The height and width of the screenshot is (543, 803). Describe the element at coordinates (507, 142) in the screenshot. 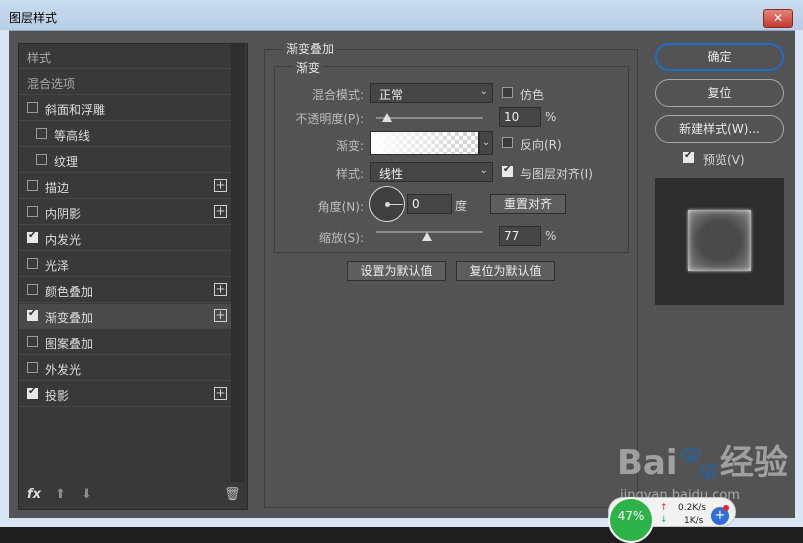

I see `reverse-checkbox` at that location.